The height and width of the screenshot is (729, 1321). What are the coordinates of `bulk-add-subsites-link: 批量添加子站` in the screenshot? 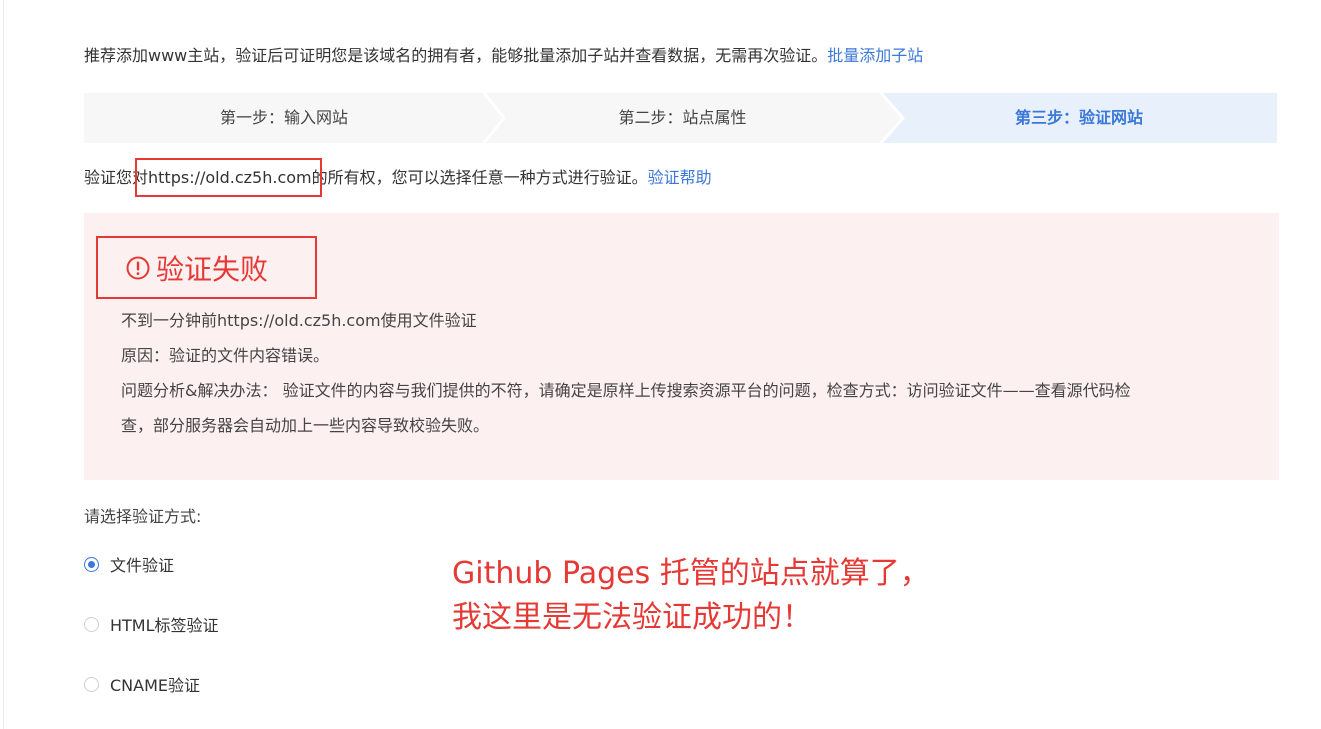 It's located at (875, 55).